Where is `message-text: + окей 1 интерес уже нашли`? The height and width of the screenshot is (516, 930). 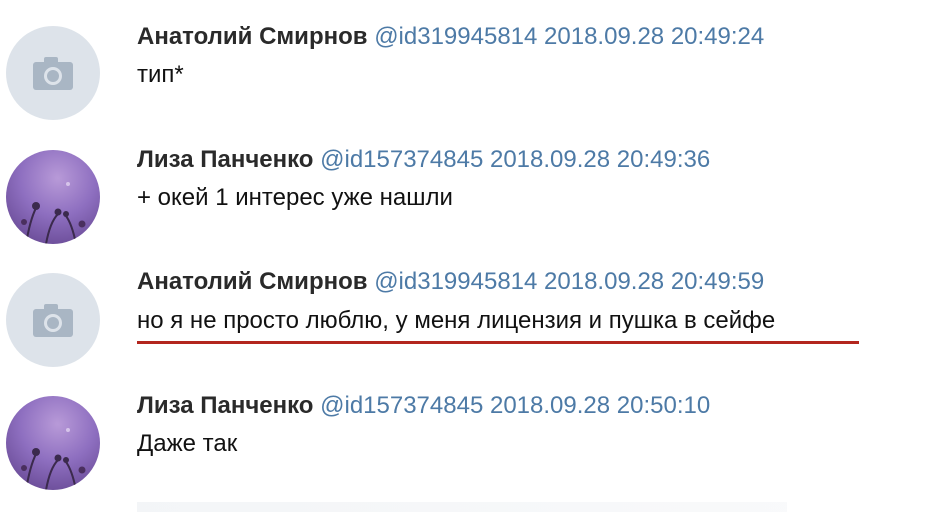
message-text: + окей 1 интерес уже нашли is located at coordinates (295, 197).